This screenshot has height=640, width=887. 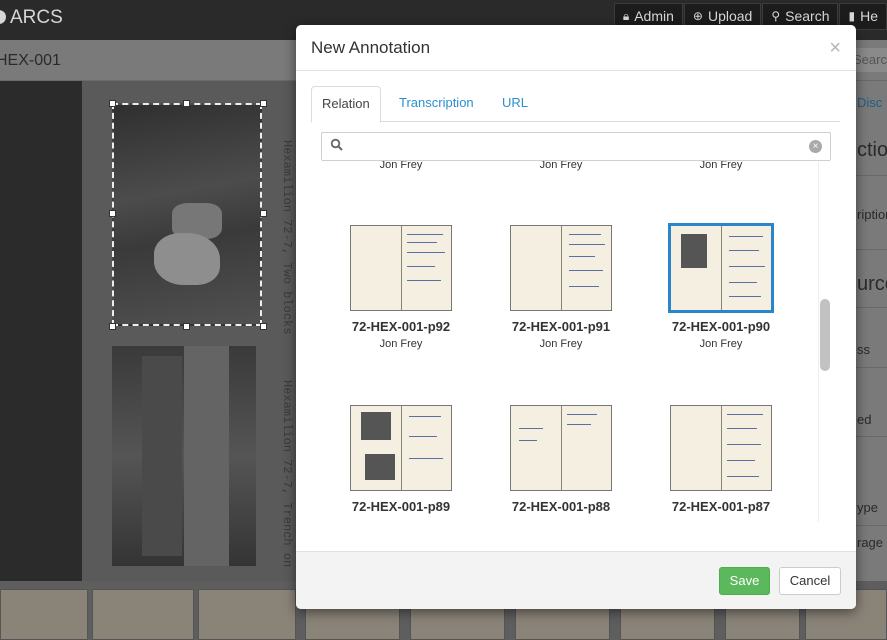 What do you see at coordinates (561, 326) in the screenshot?
I see `result-name: 72-HEX-001-p91` at bounding box center [561, 326].